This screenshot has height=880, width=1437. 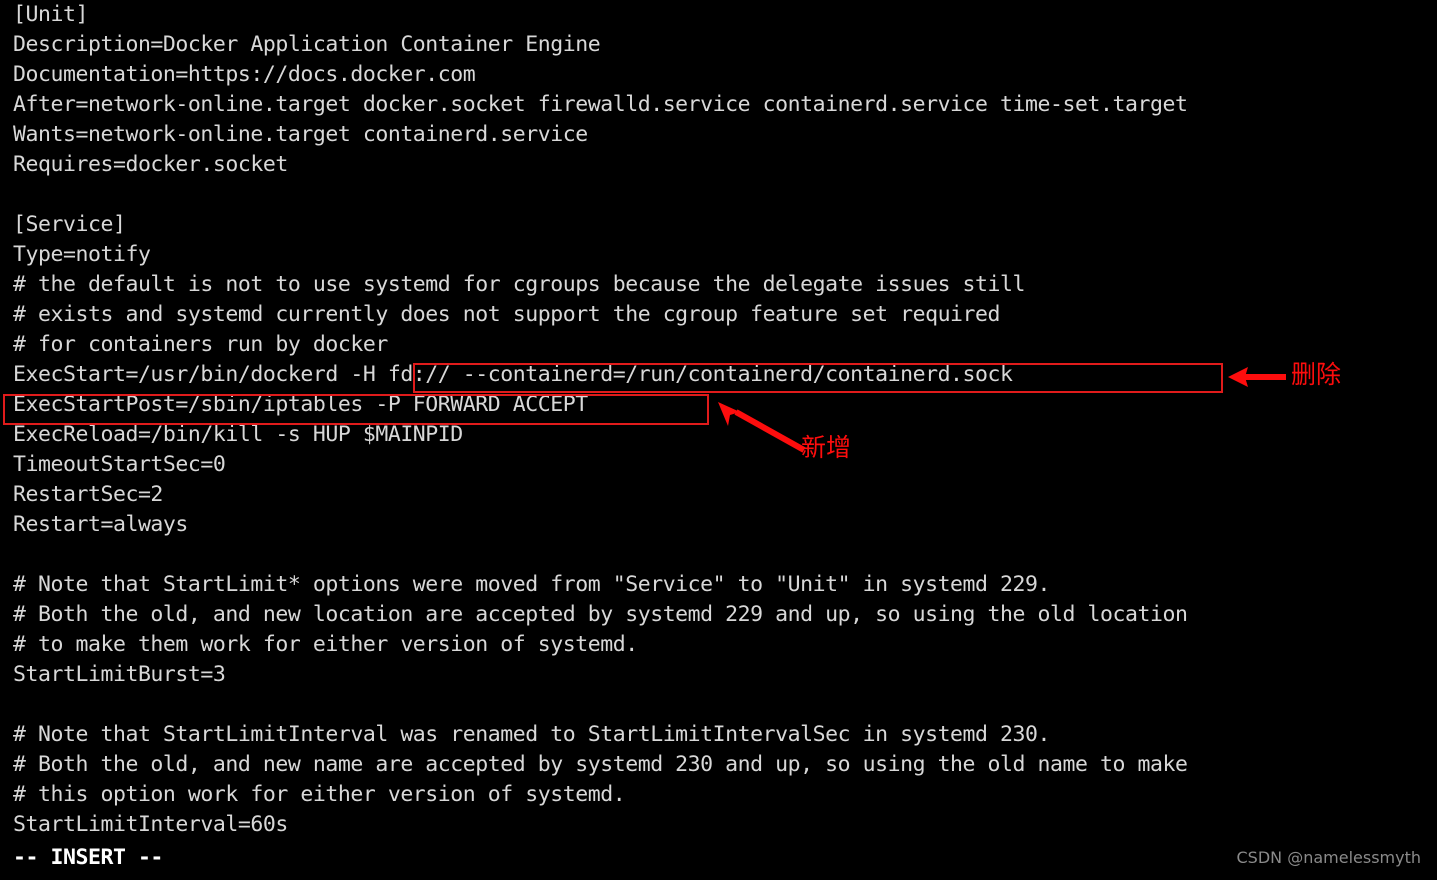 What do you see at coordinates (1328, 857) in the screenshot?
I see `csdn-watermark: CSDN @namelessmyth` at bounding box center [1328, 857].